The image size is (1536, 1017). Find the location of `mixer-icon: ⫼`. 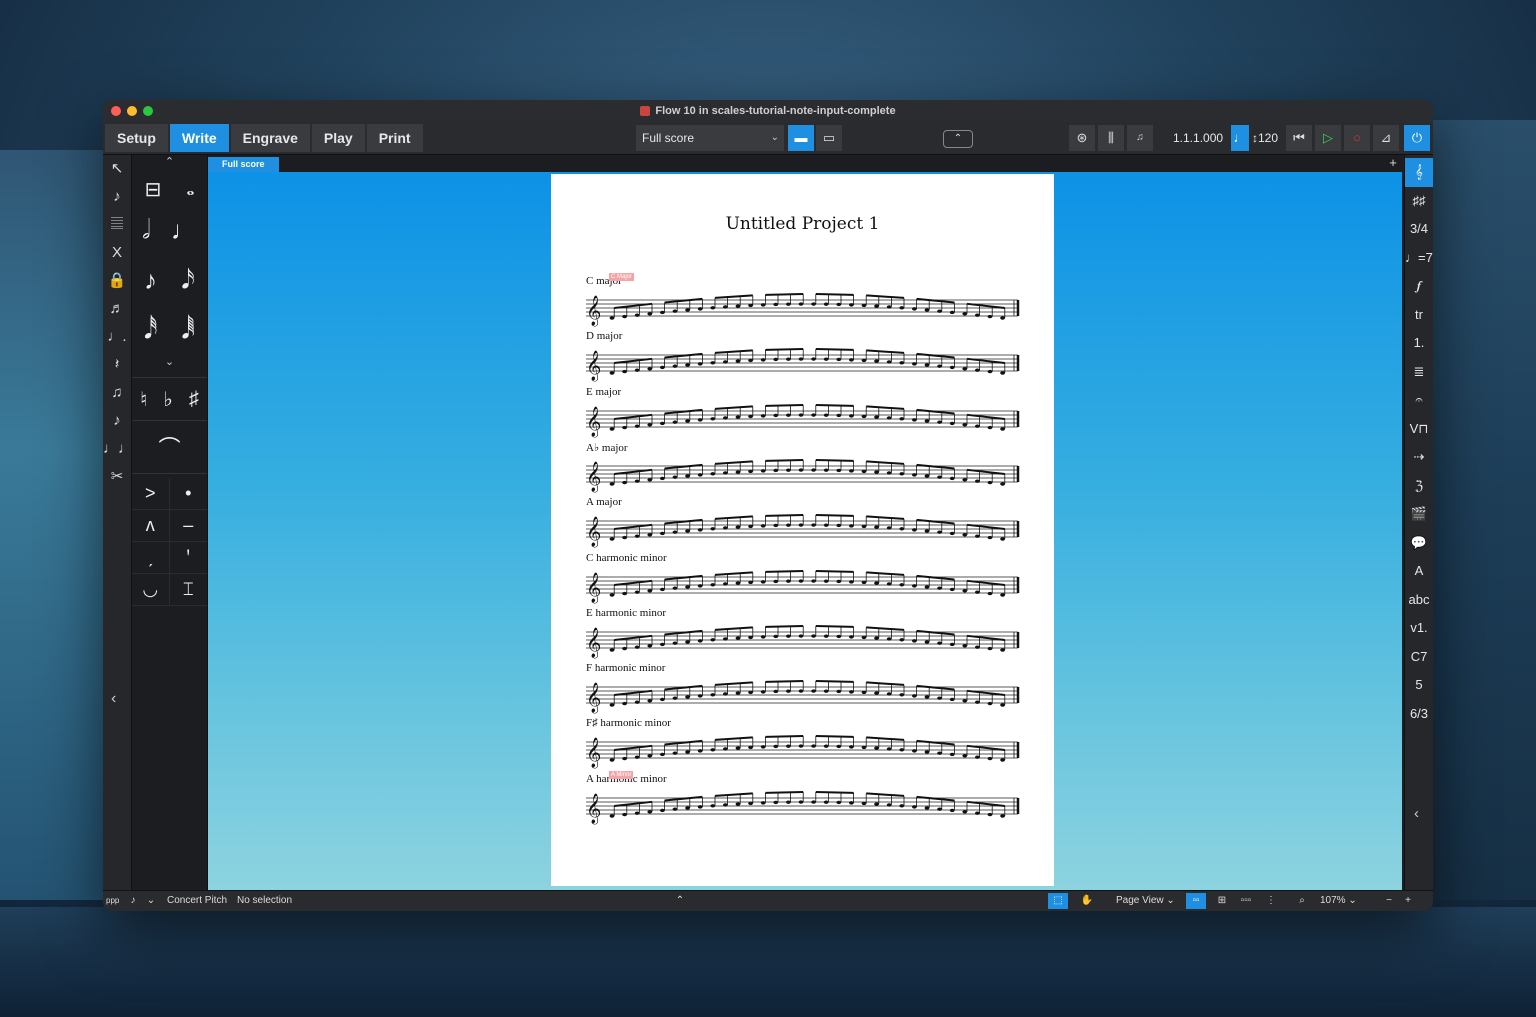

mixer-icon: ⫼ is located at coordinates (1111, 138).